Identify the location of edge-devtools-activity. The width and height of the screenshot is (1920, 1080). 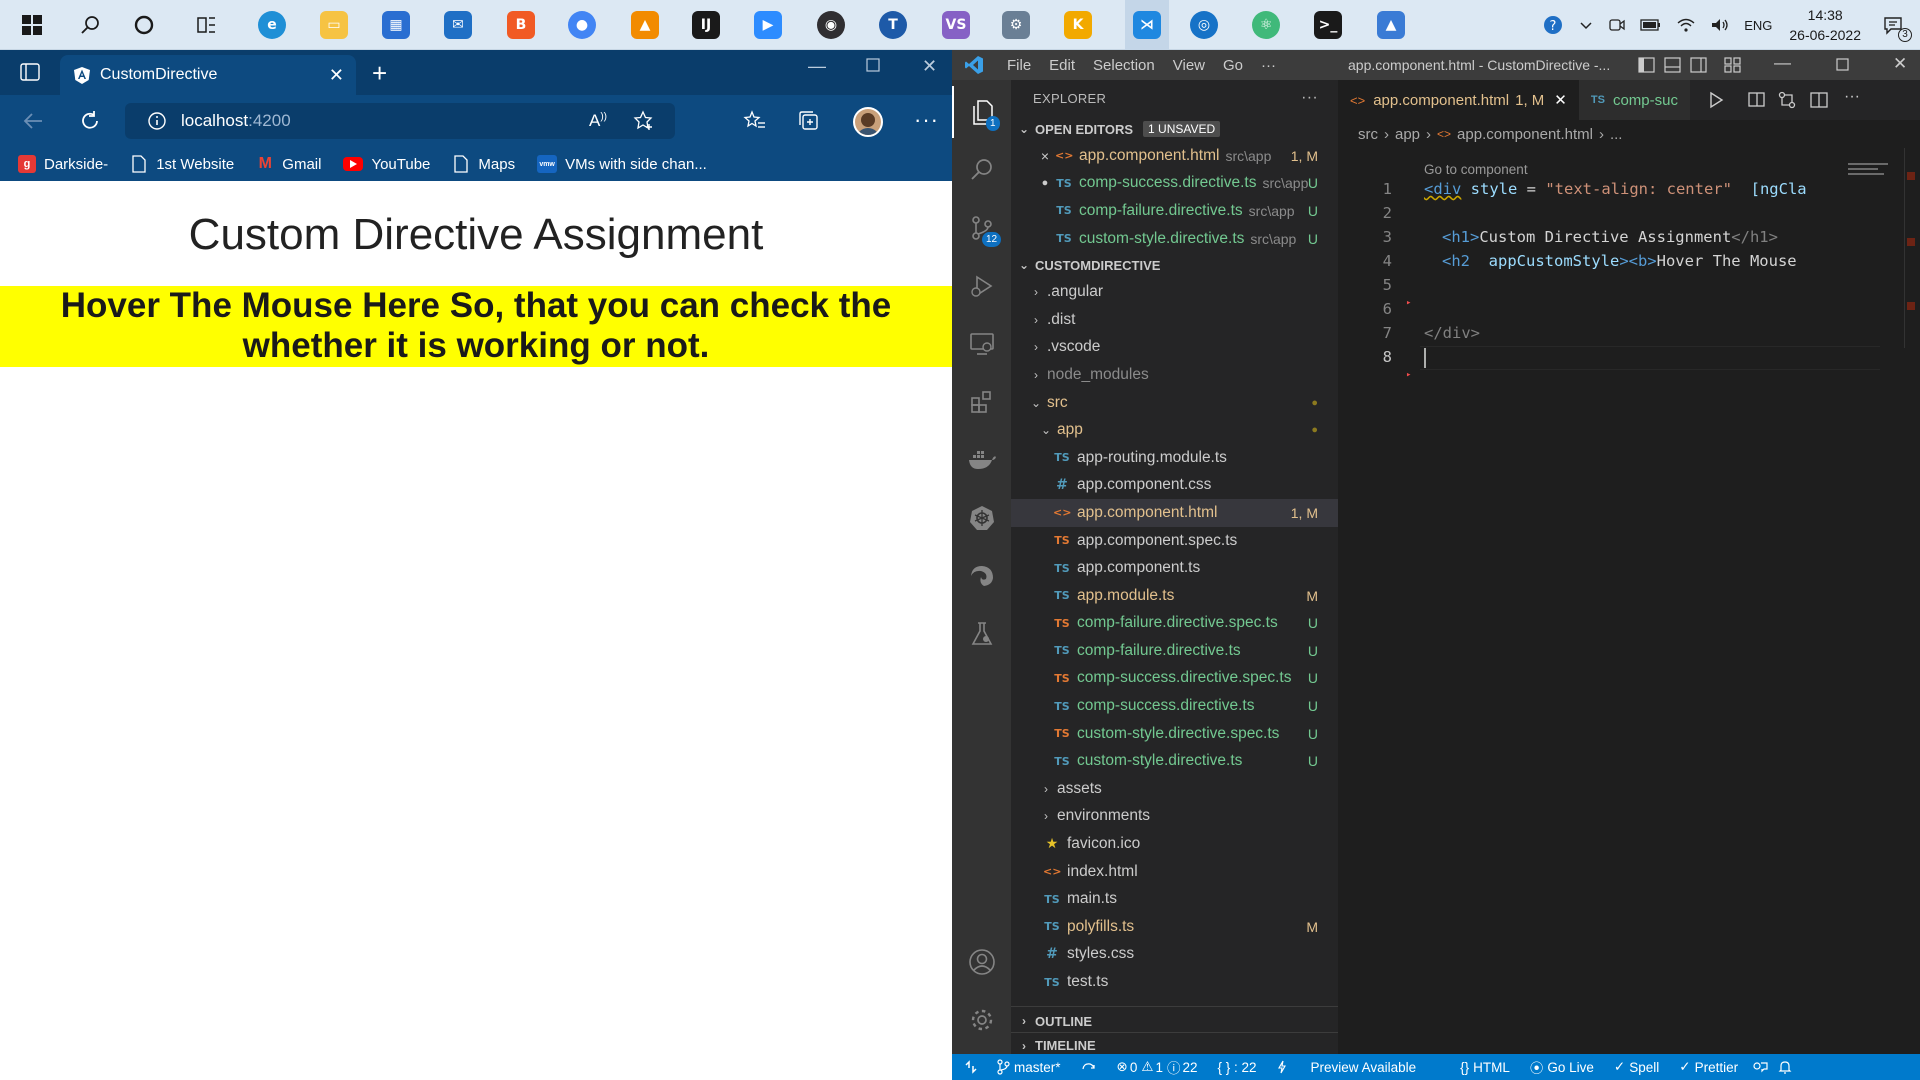
(981, 576).